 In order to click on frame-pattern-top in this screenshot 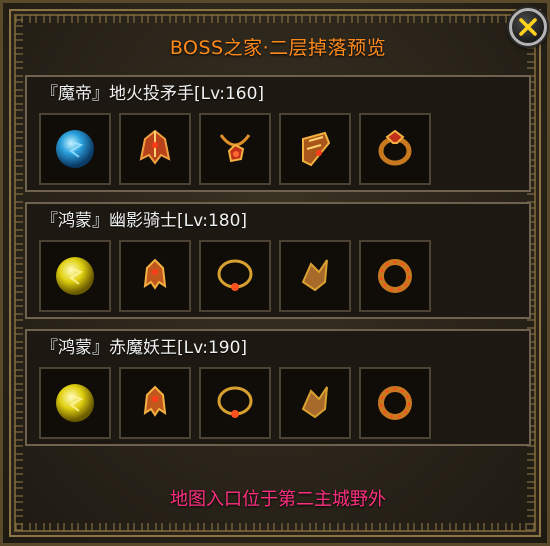, I will do `click(275, 19)`.